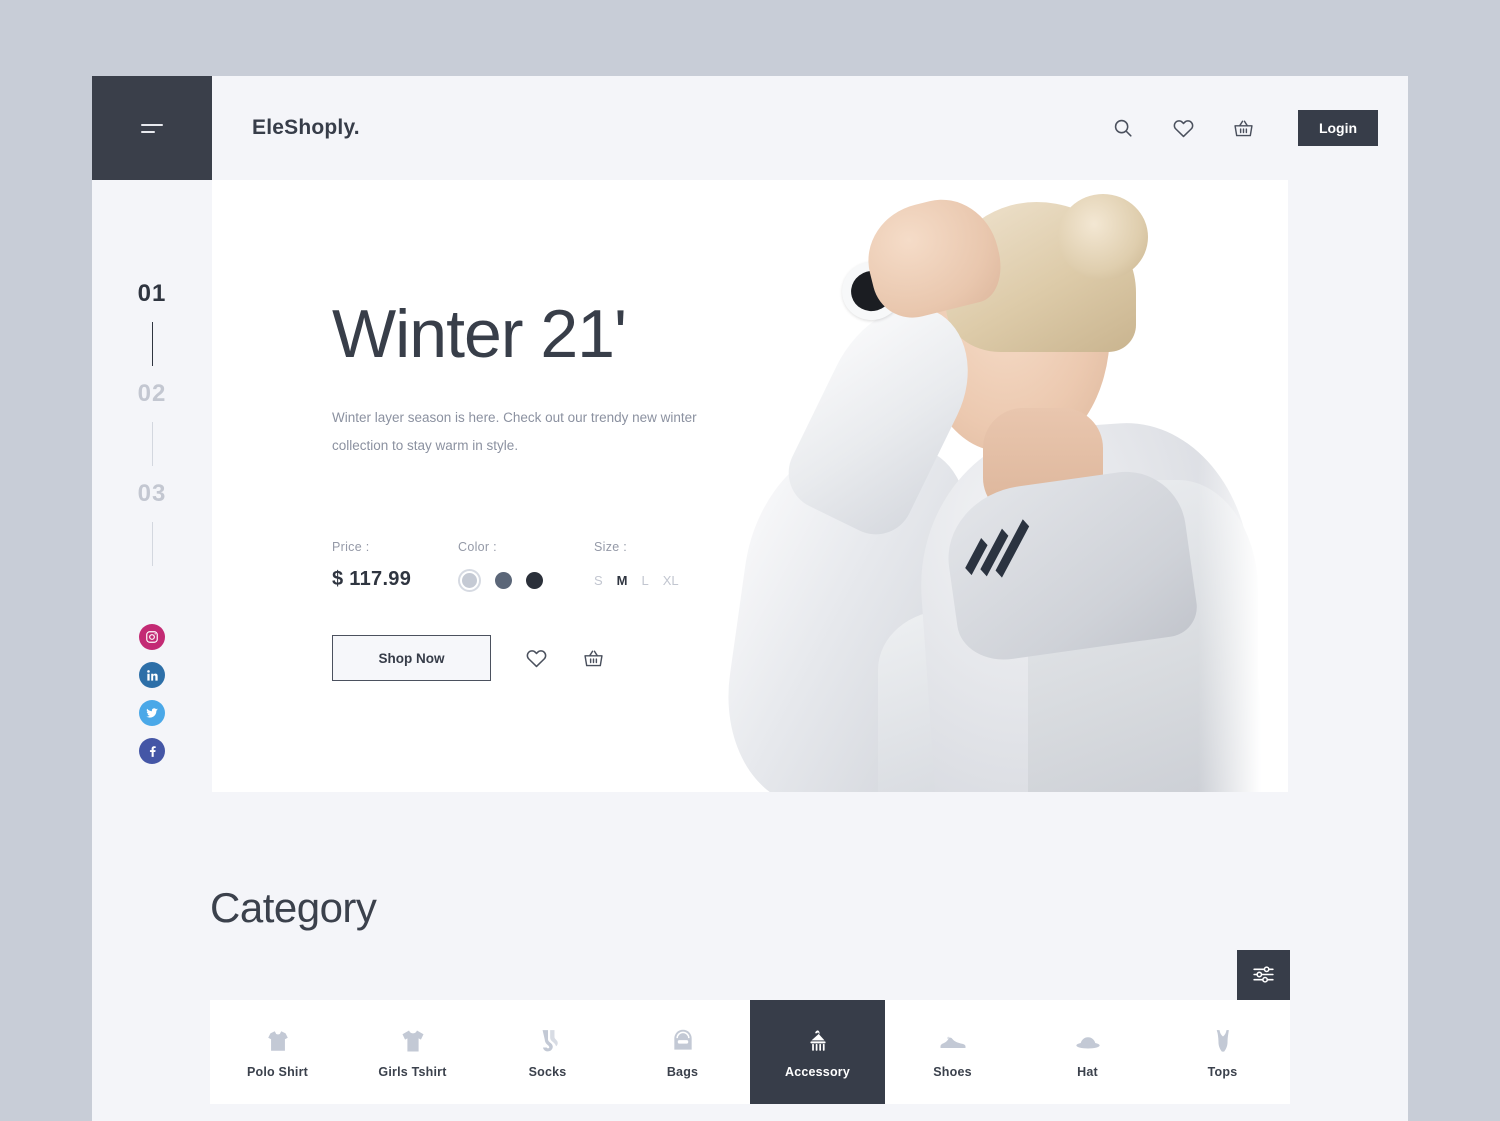 This screenshot has width=1500, height=1121. I want to click on photo-edge-fade, so click(1243, 486).